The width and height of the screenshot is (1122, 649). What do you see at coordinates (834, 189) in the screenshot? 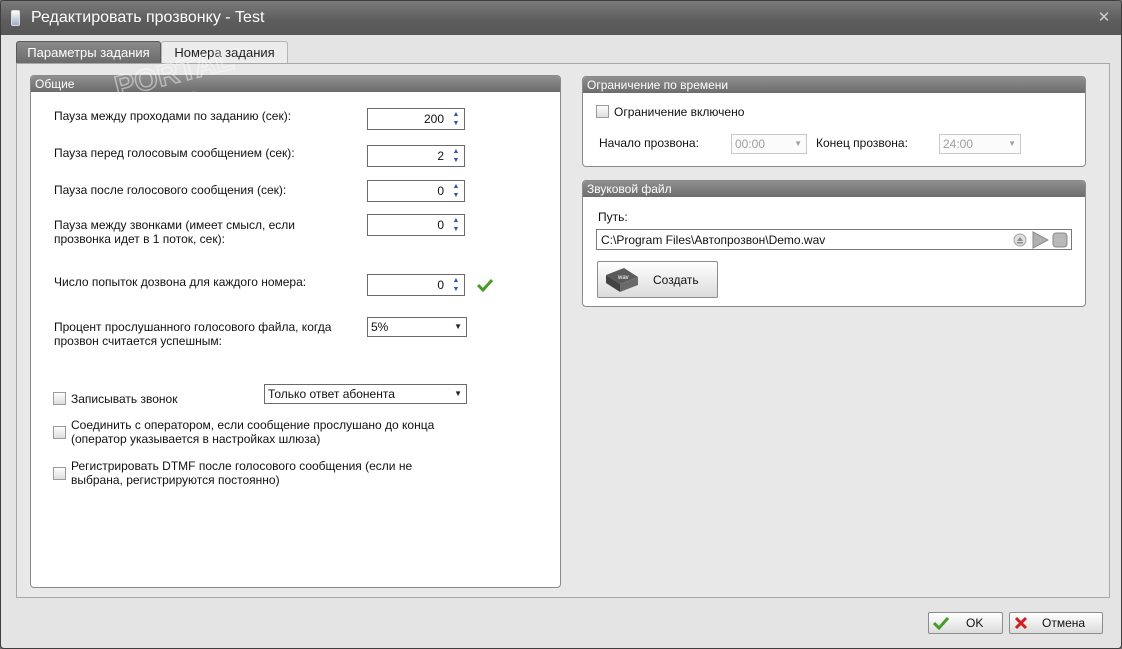
I see `sound-file-group-header: Звуковой файл` at bounding box center [834, 189].